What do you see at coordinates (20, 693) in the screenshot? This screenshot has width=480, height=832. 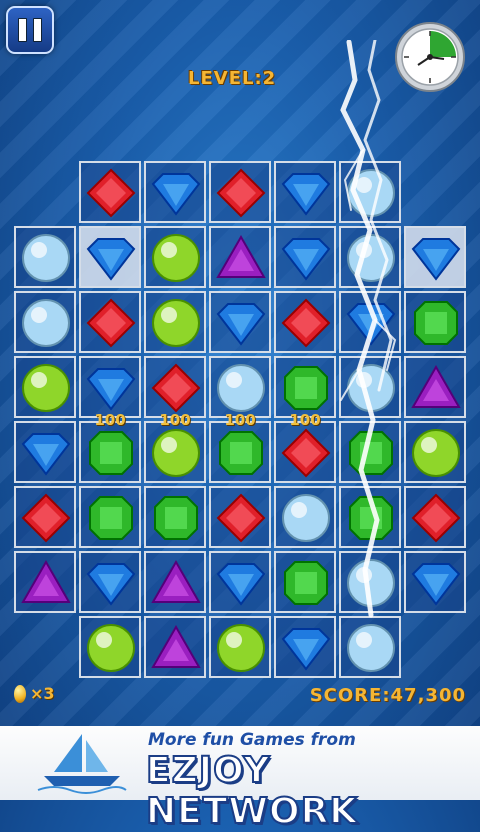 I see `coin-icon` at bounding box center [20, 693].